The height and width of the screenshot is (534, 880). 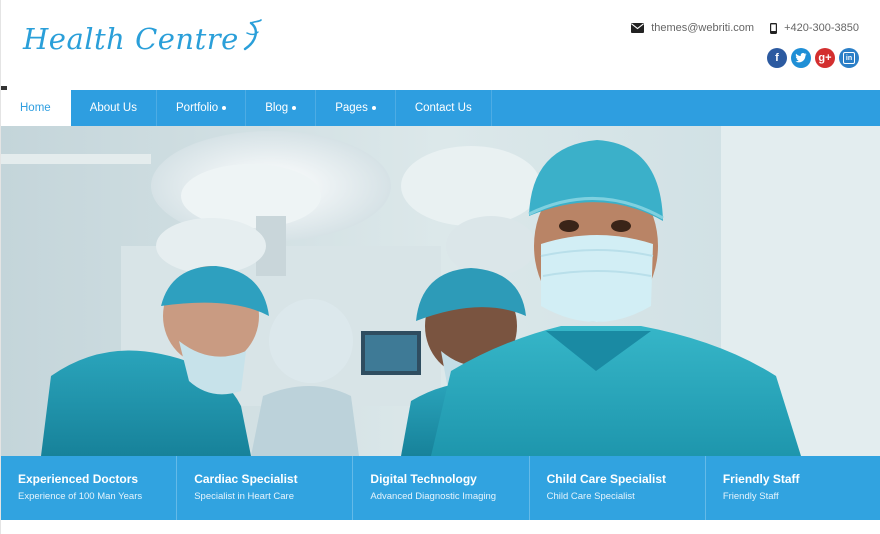 I want to click on feature-title: Cardiac Specialist, so click(x=246, y=479).